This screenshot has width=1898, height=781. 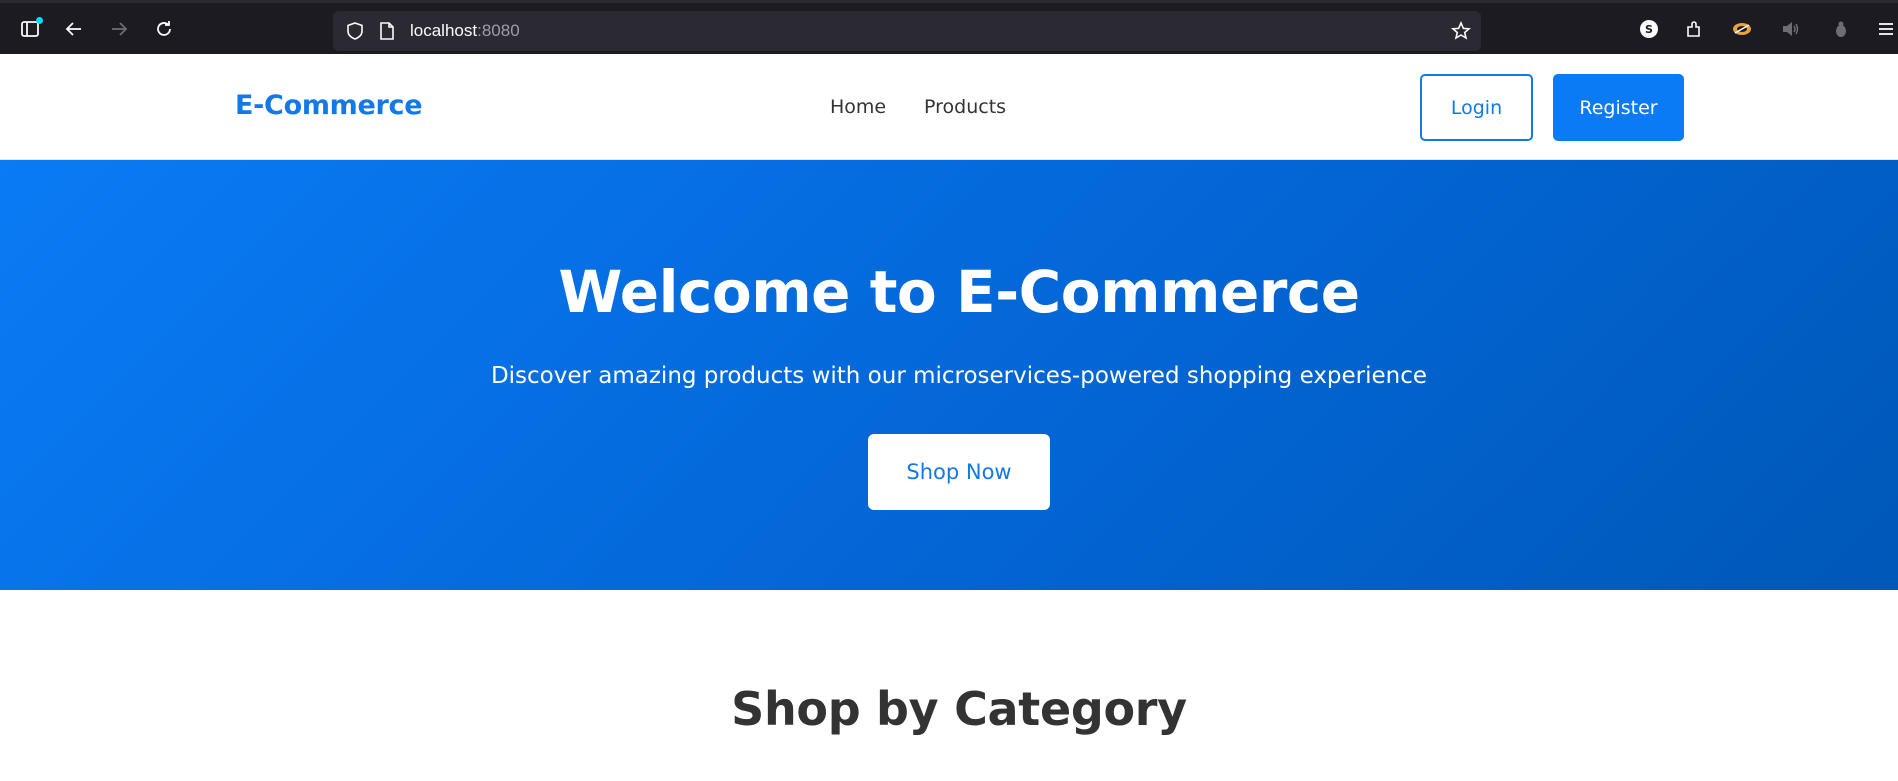 I want to click on login-button: Login, so click(x=1476, y=107).